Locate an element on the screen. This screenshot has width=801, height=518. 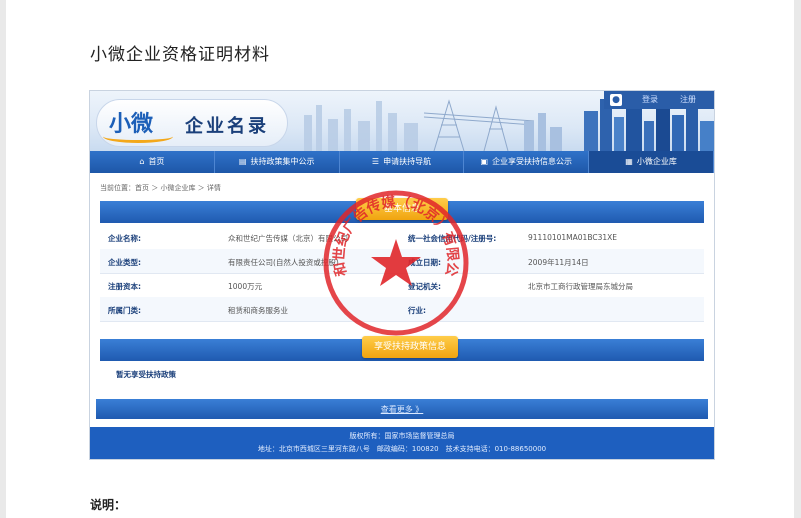
breadcrumb: 当前位置：首页 ＞ 小微企业库 ＞ 详情 is located at coordinates (160, 188).